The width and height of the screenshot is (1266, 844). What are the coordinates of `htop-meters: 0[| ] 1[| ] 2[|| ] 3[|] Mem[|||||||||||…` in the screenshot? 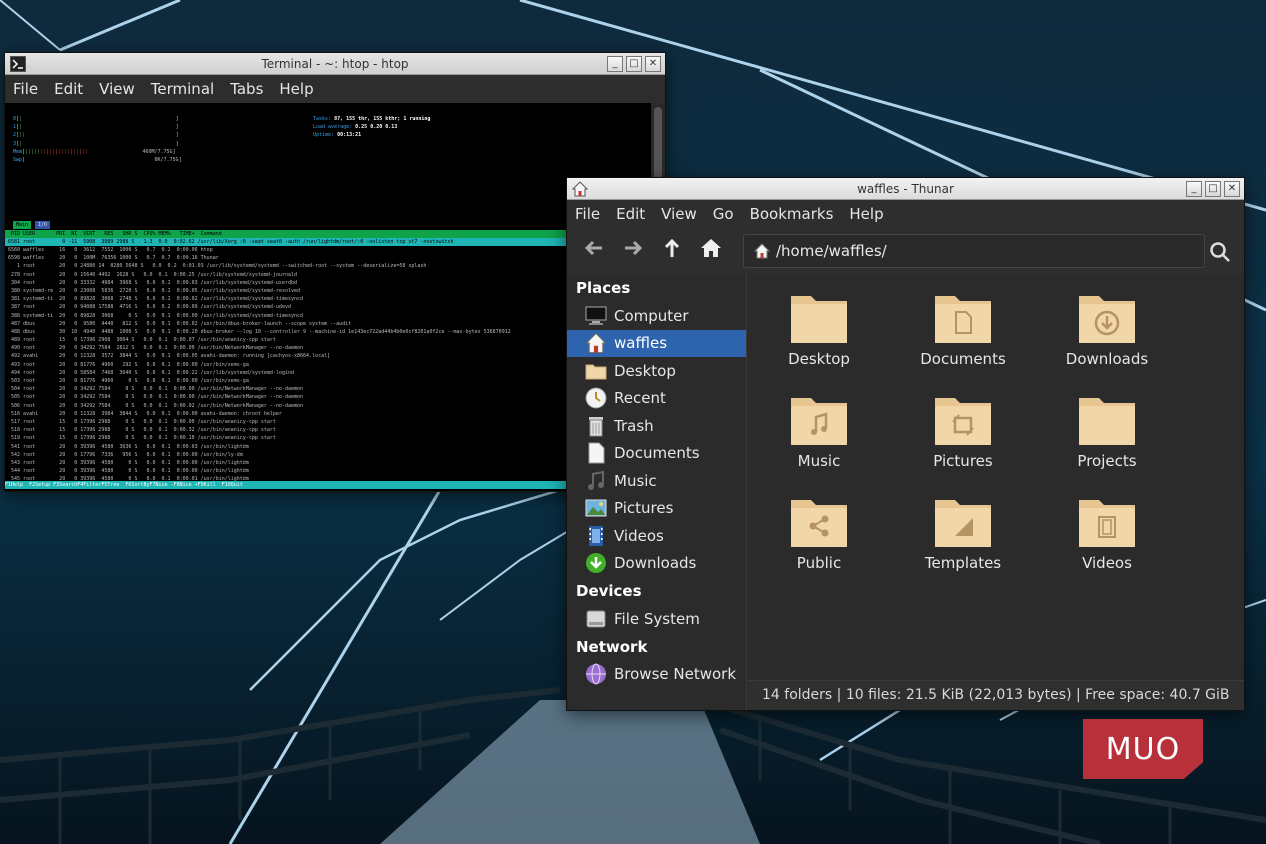 It's located at (222, 139).